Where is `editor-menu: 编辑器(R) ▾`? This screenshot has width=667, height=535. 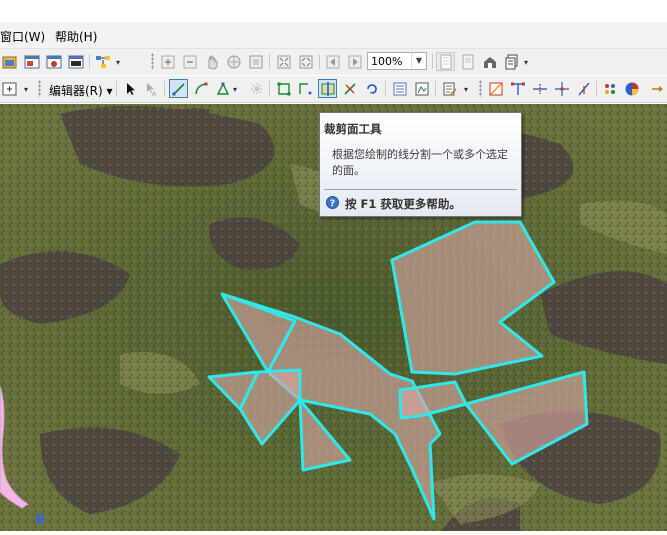
editor-menu: 编辑器(R) ▾ is located at coordinates (81, 90).